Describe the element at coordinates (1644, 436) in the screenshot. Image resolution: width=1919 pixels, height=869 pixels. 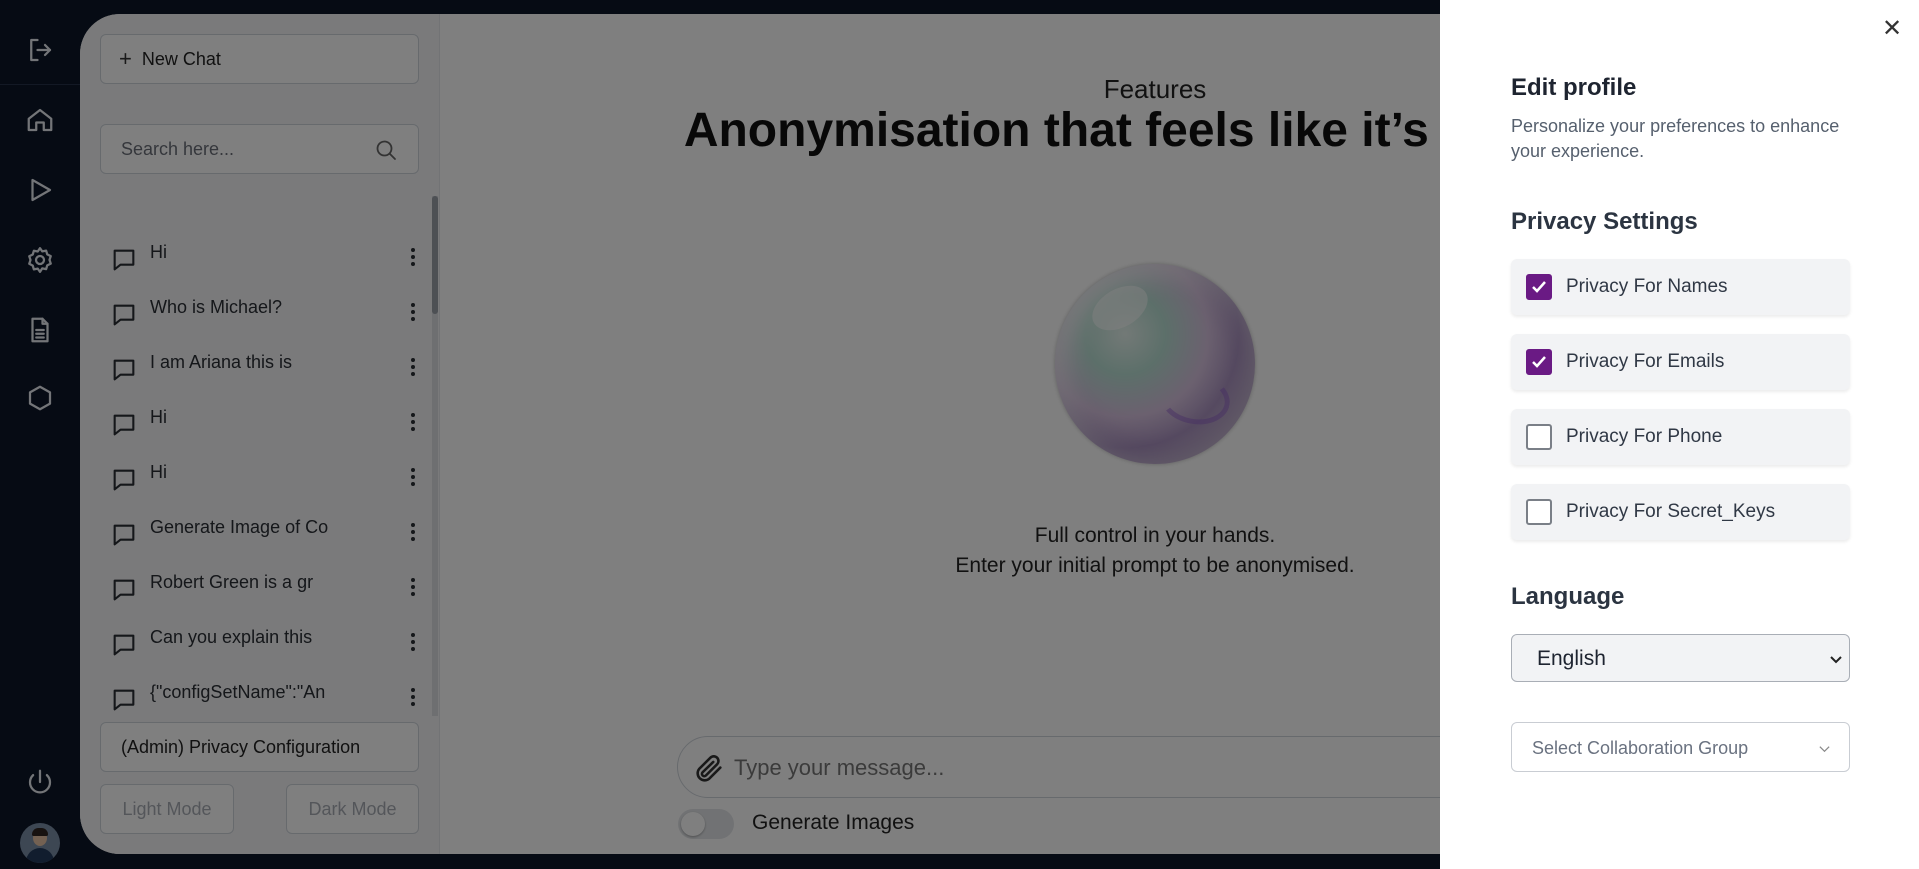
I see `privacy-option-label: Privacy For Phone` at that location.